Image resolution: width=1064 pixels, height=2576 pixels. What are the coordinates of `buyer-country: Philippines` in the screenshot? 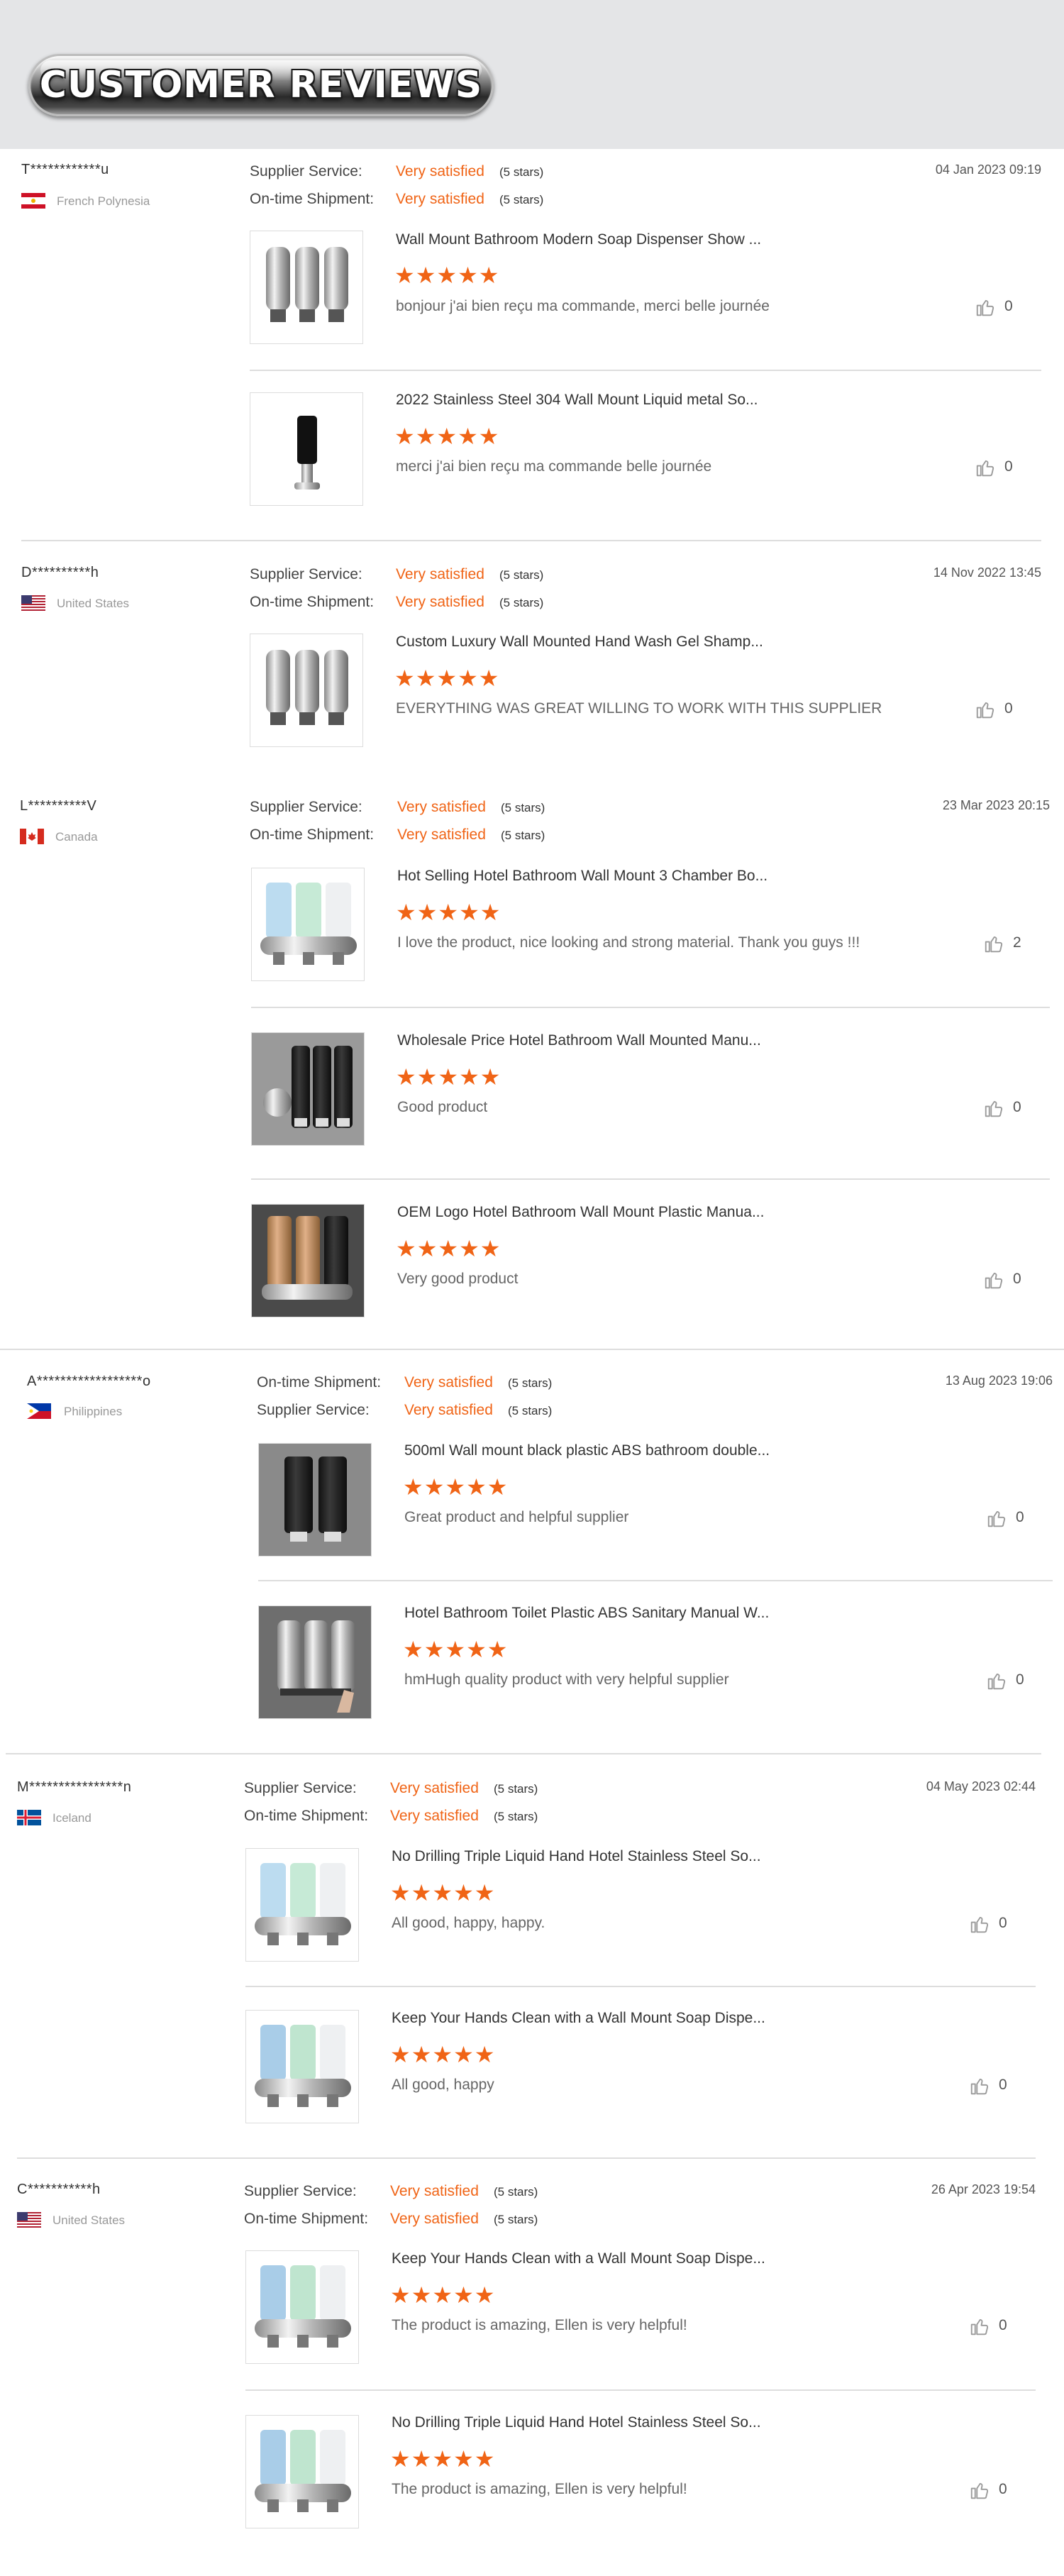 It's located at (94, 1411).